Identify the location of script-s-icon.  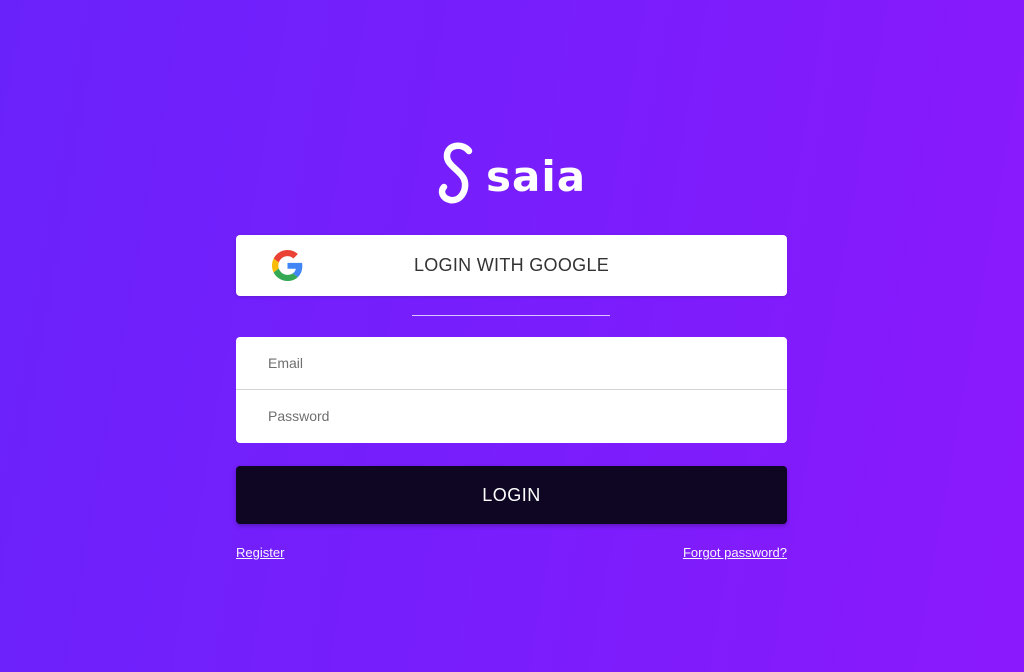
(455, 173).